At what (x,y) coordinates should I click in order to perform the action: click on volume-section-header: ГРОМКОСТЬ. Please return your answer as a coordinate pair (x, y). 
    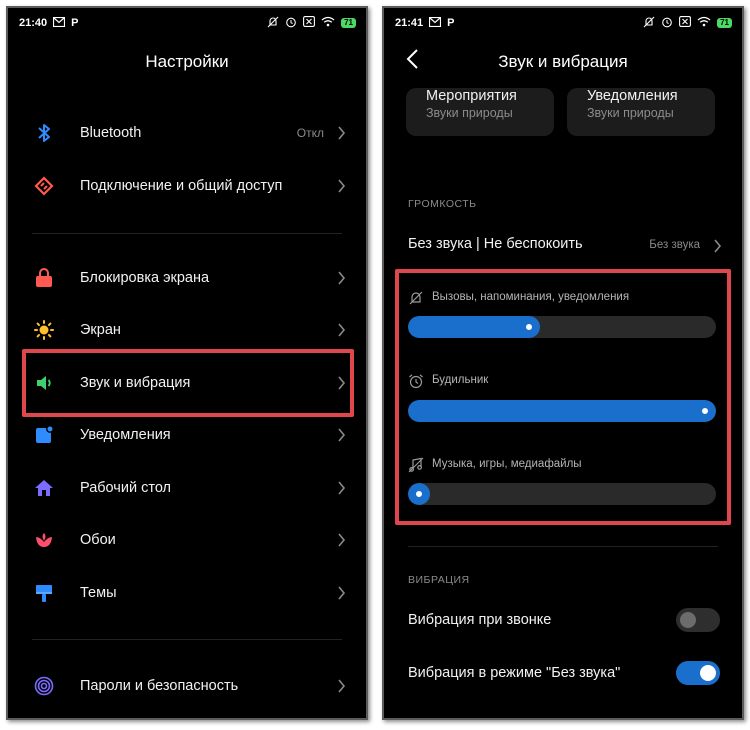
    Looking at the image, I should click on (442, 204).